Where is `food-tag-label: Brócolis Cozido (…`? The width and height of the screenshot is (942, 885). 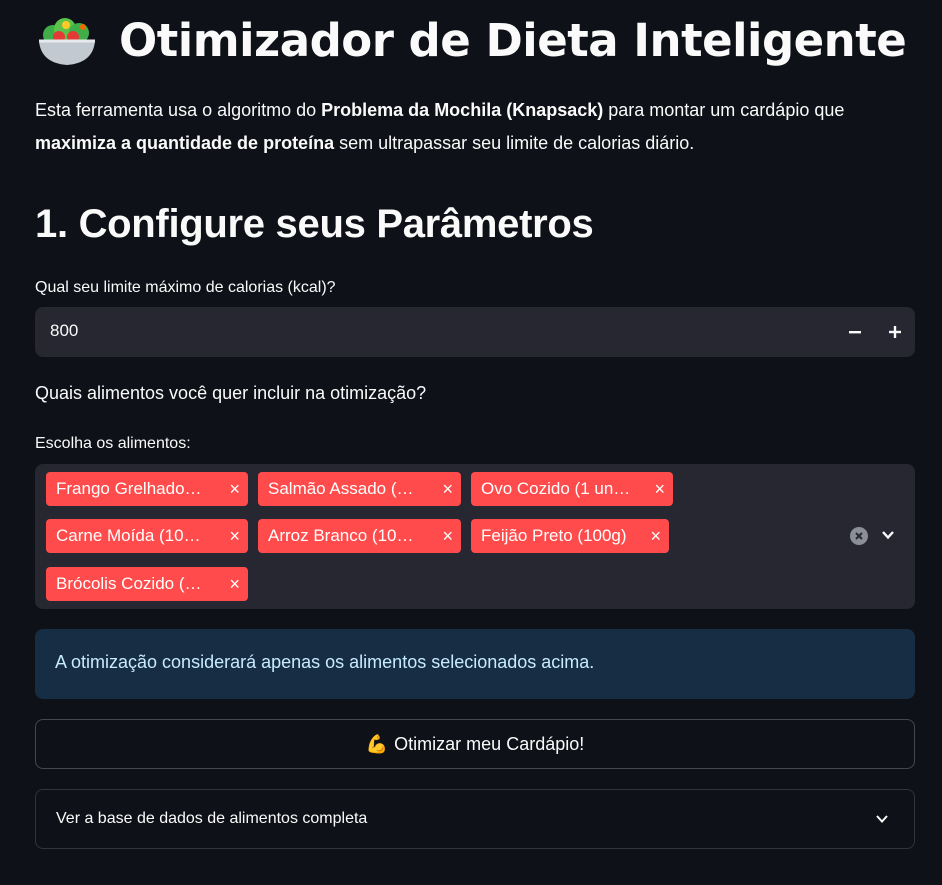
food-tag-label: Brócolis Cozido (… is located at coordinates (129, 583).